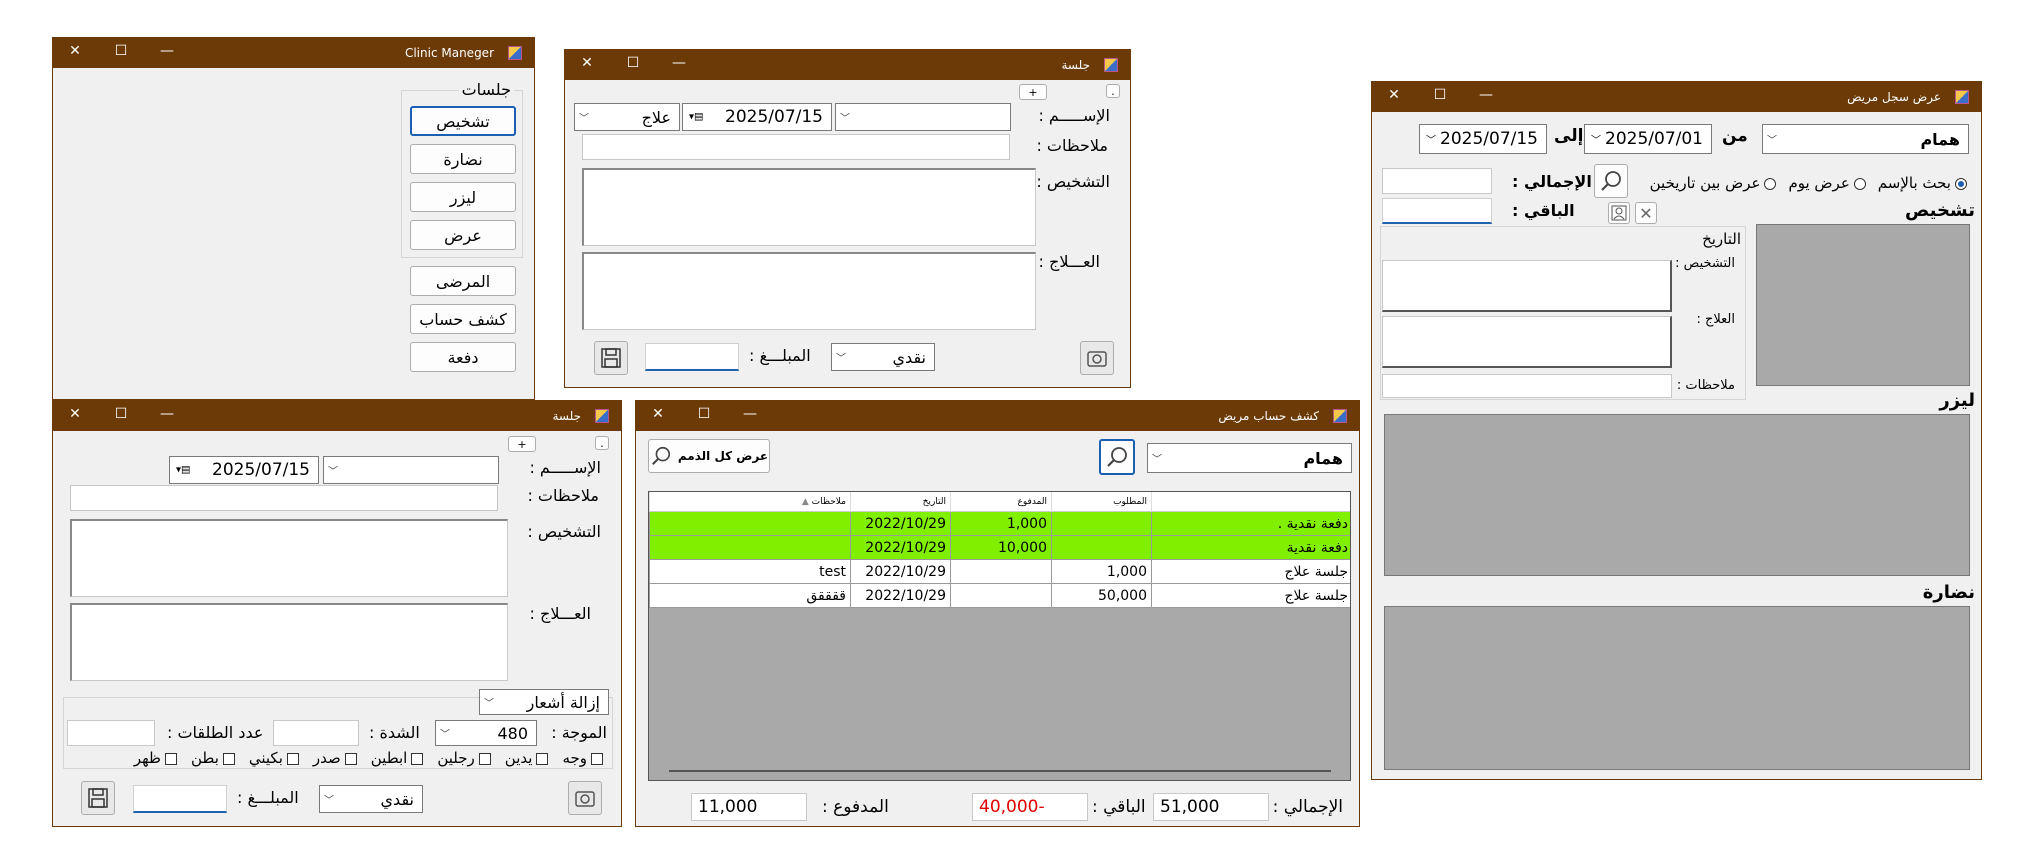 This screenshot has height=866, width=2020. Describe the element at coordinates (274, 759) in the screenshot. I see `area-bikini-checkbox: بكيني` at that location.